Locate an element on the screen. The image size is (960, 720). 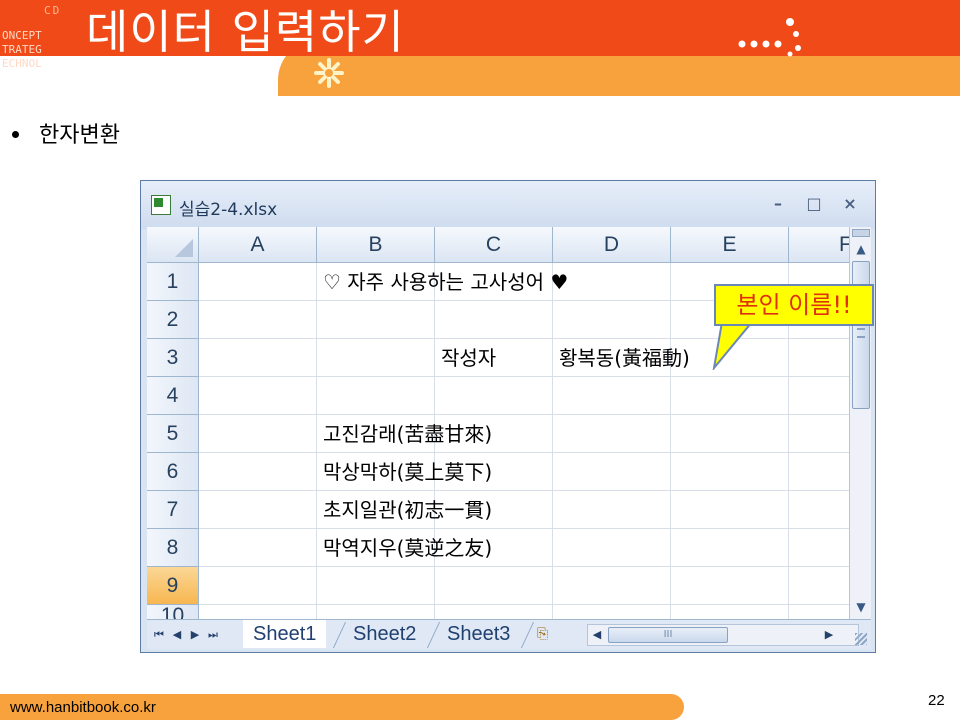
dots-decoration-icon is located at coordinates (769, 37).